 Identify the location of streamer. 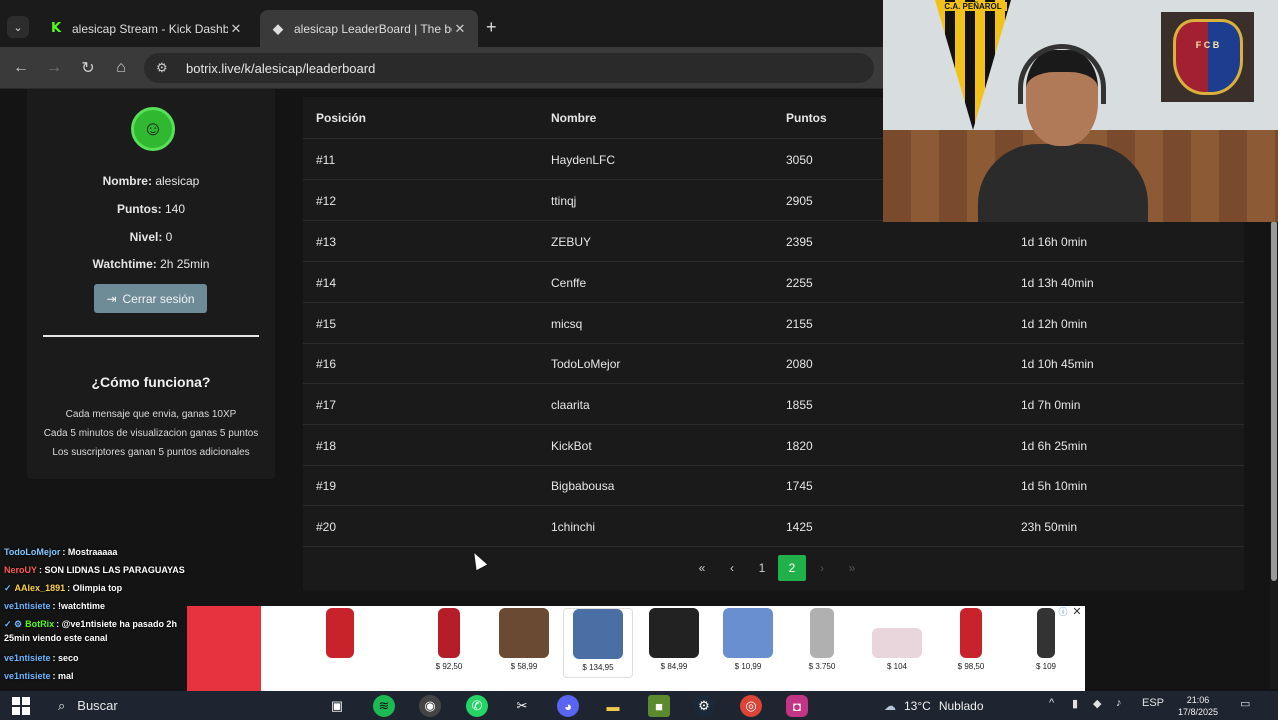
(1063, 131).